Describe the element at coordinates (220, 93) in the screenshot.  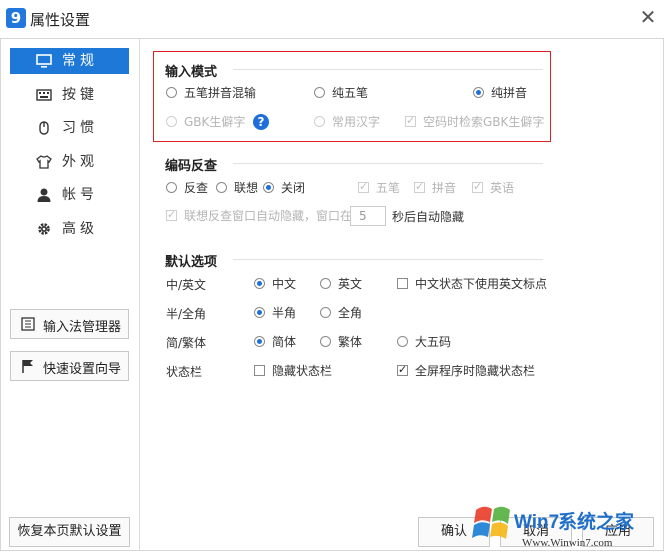
I see `radio-label: 五笔拼音混输` at that location.